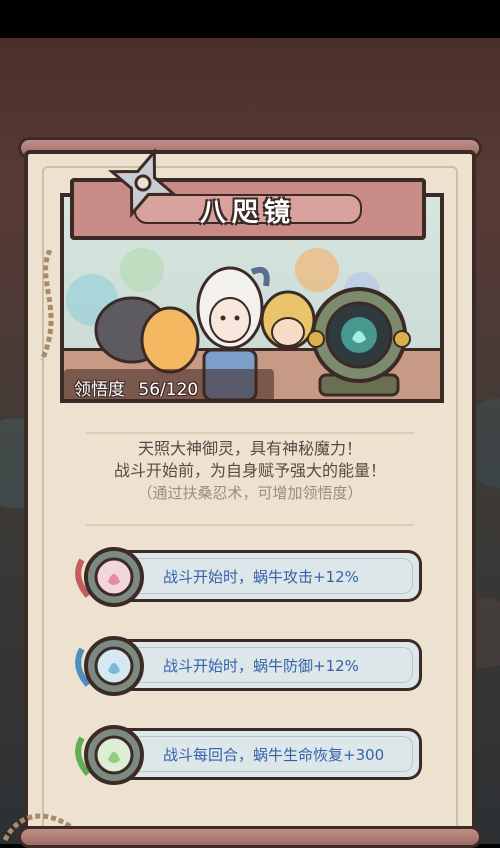 The width and height of the screenshot is (500, 848). I want to click on blue-gem-icon, so click(109, 666).